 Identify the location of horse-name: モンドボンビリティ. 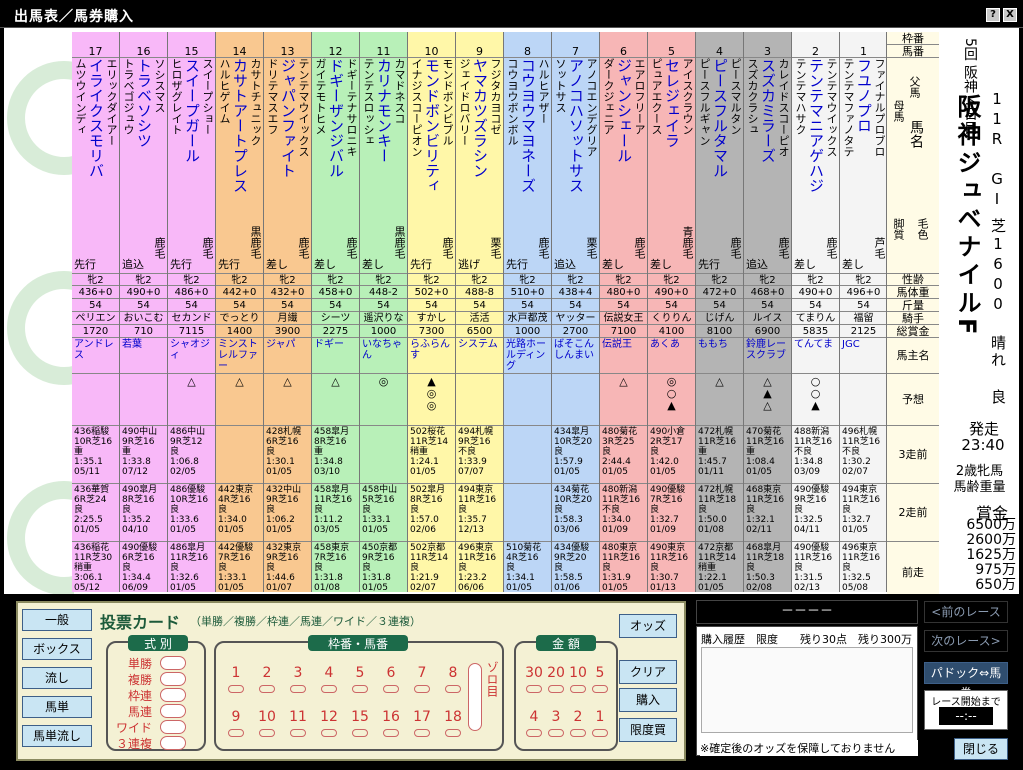
(432, 125).